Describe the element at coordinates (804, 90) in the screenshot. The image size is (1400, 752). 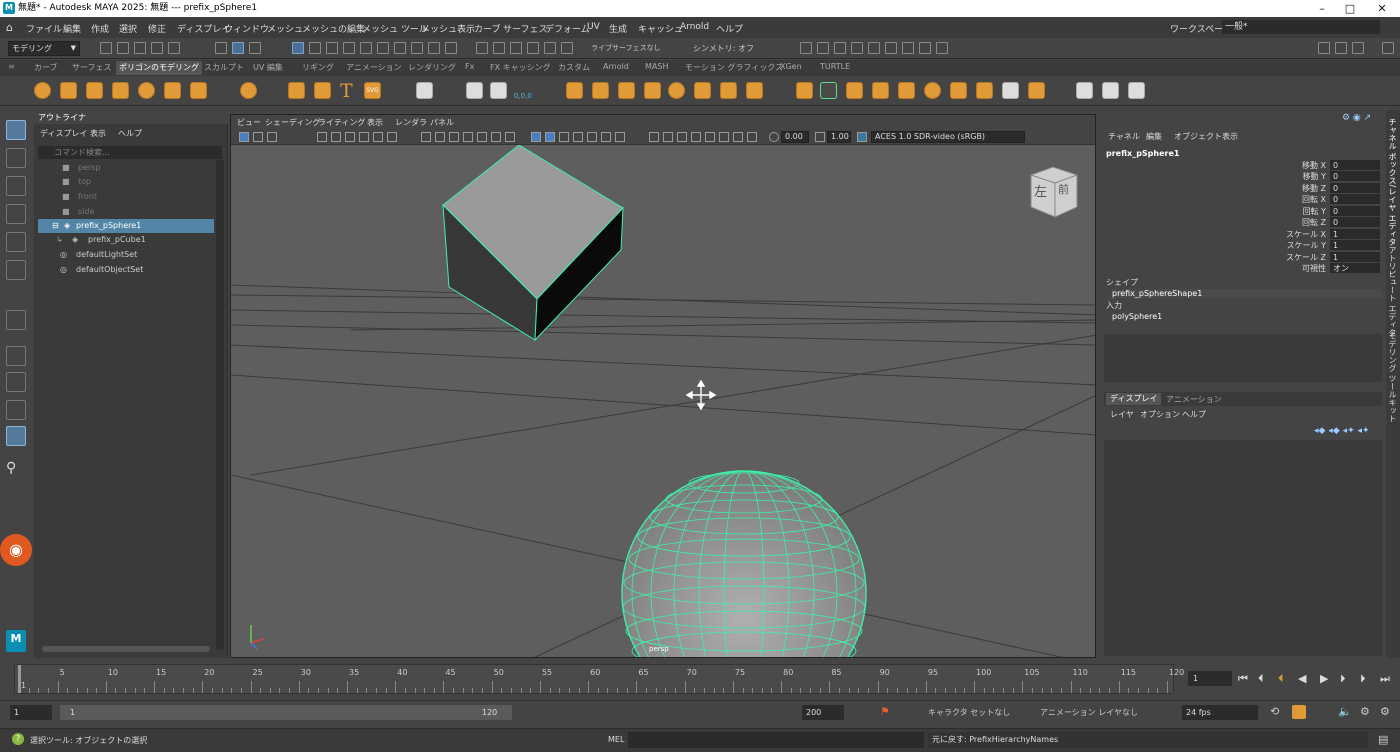
I see `multi-cut-icon` at that location.